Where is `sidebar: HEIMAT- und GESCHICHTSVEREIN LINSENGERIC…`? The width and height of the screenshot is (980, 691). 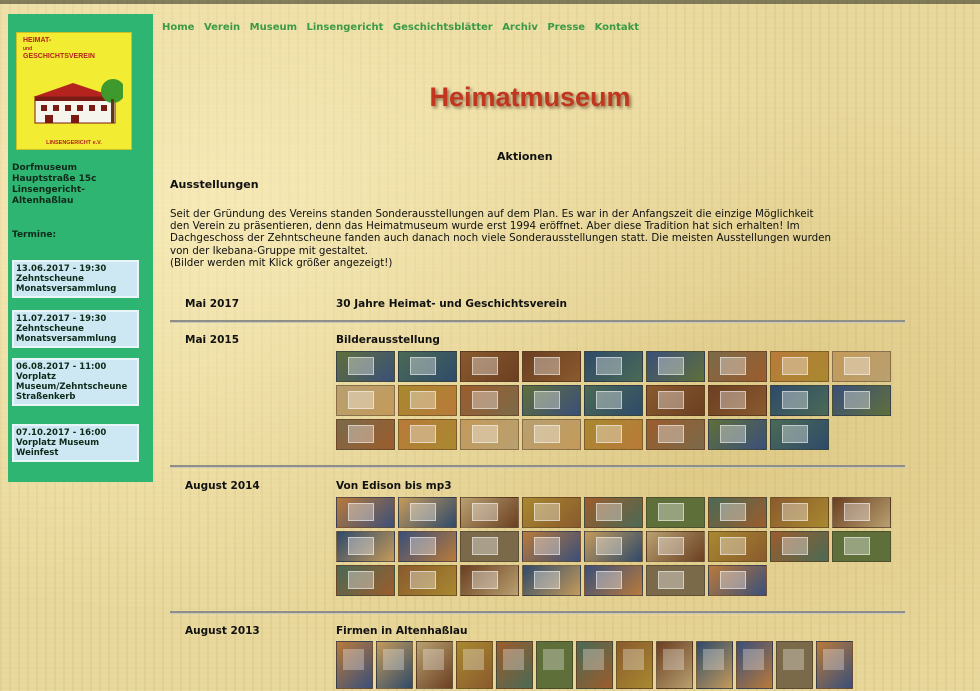
sidebar: HEIMAT- und GESCHICHTSVEREIN LINSENGERIC… is located at coordinates (80, 248).